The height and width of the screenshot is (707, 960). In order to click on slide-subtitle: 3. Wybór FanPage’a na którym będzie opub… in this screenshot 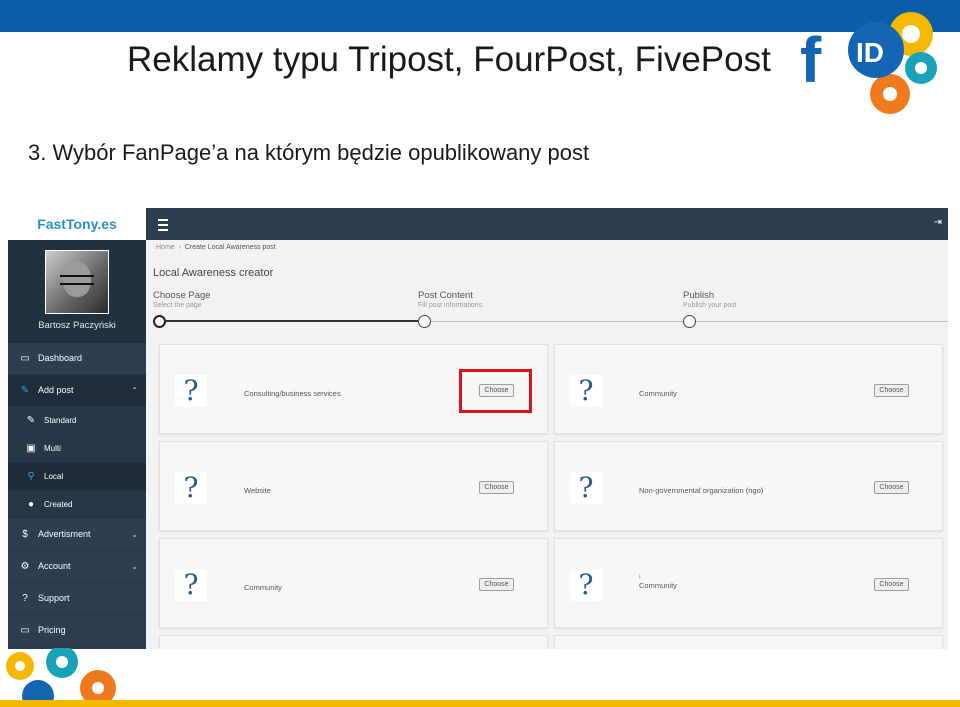, I will do `click(309, 152)`.